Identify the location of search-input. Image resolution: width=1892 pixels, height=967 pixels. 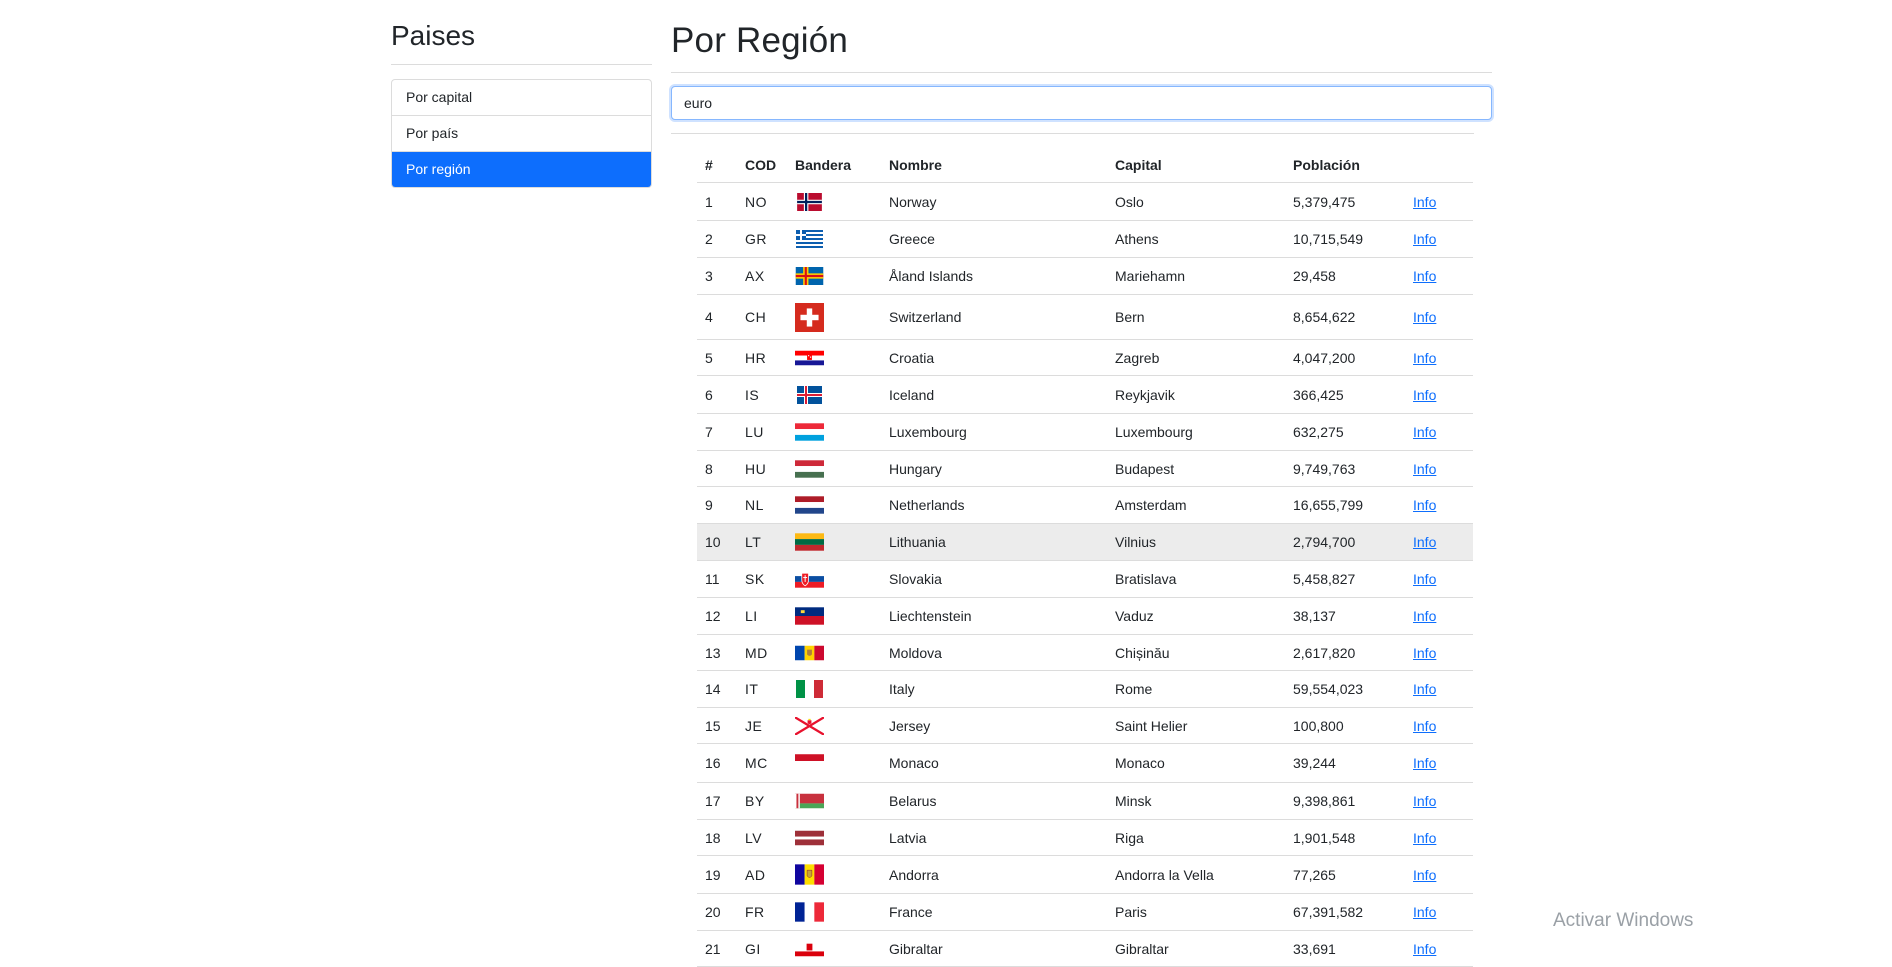
(1081, 103).